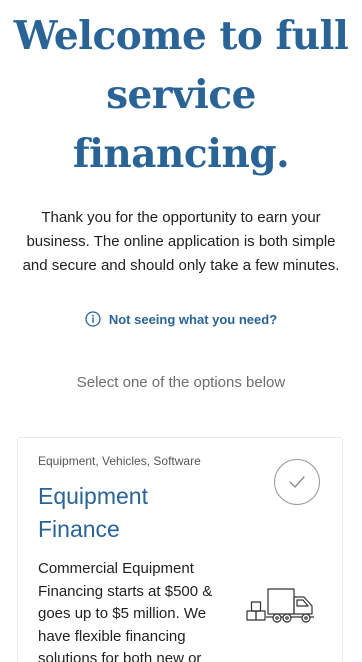 This screenshot has height=662, width=362. I want to click on not-seeing-what-you-need-link: Not seeing what you need?, so click(181, 319).